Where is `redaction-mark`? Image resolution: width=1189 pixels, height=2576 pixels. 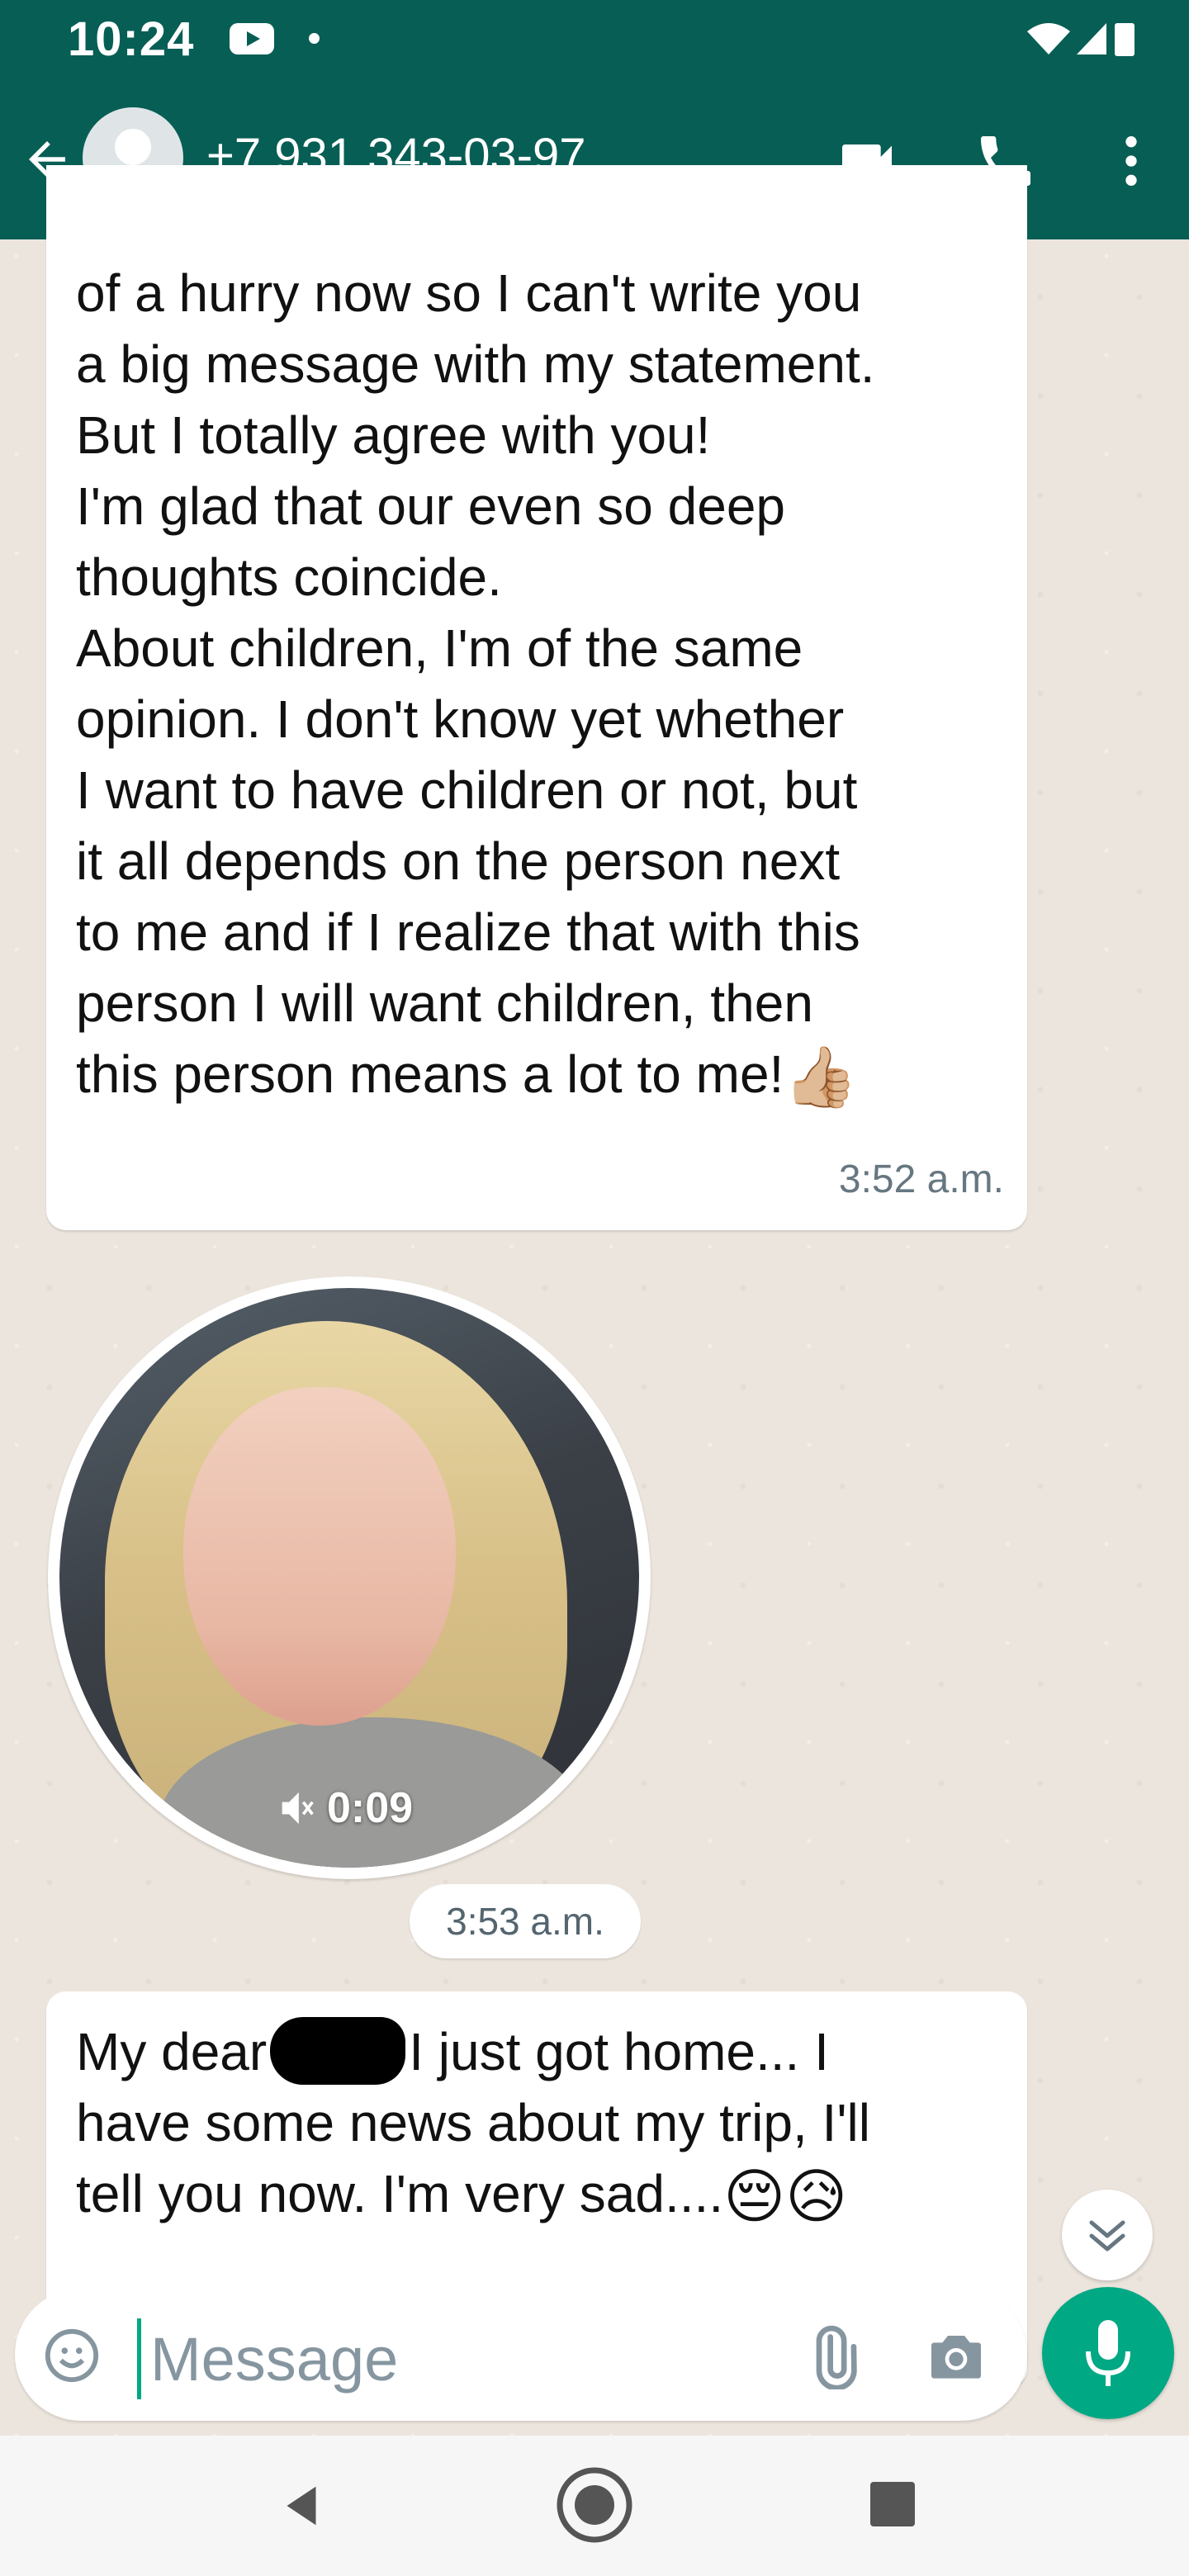 redaction-mark is located at coordinates (338, 2051).